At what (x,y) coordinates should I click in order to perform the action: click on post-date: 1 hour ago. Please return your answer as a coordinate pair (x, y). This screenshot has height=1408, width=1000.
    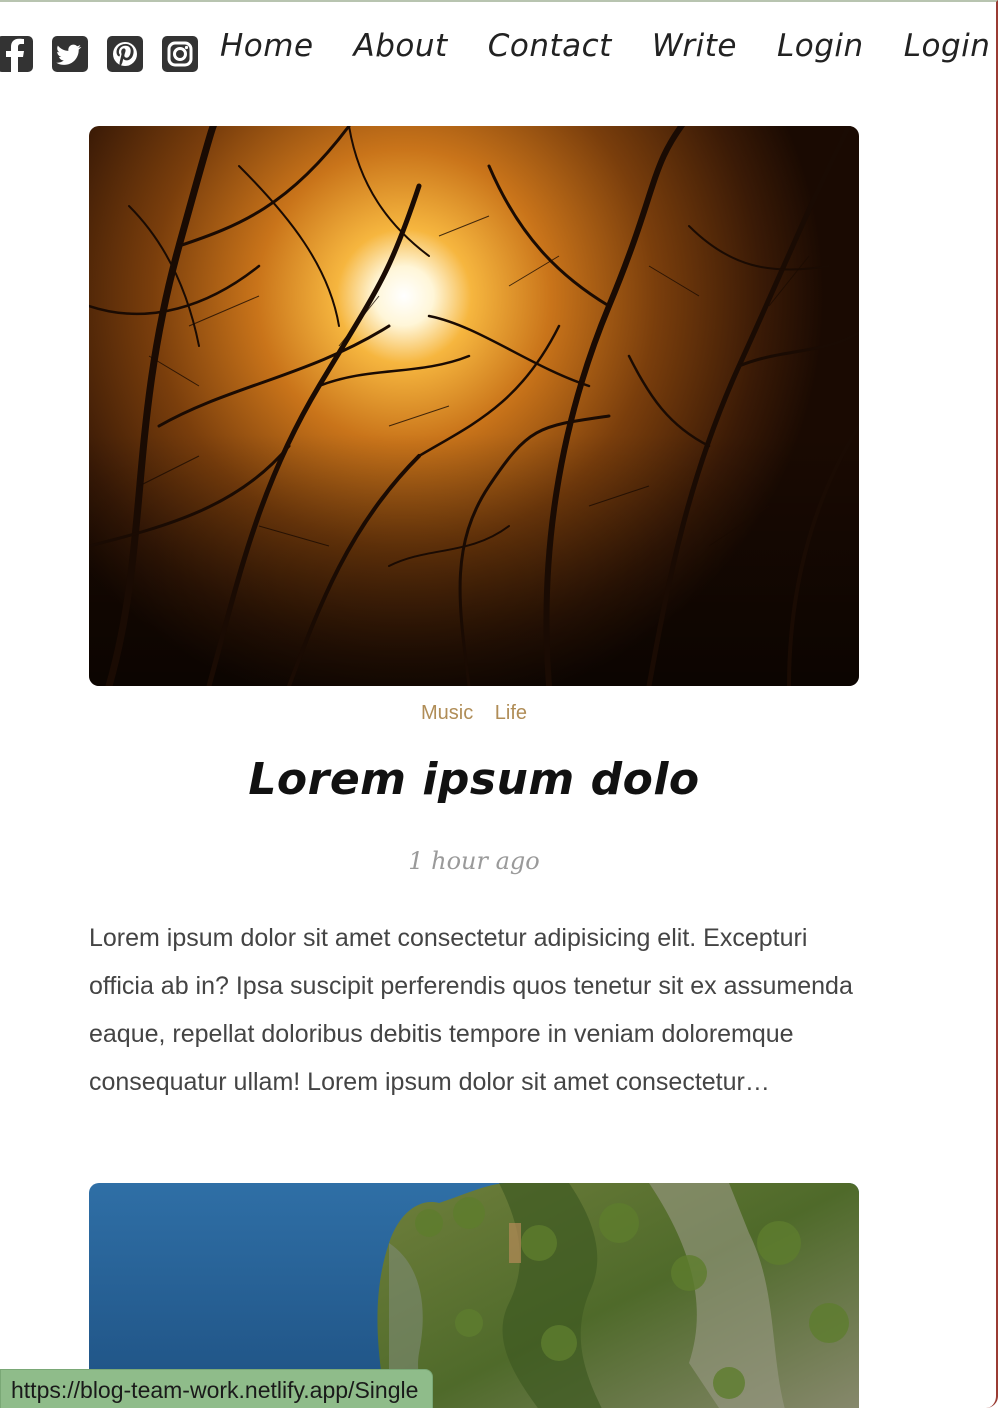
    Looking at the image, I should click on (474, 861).